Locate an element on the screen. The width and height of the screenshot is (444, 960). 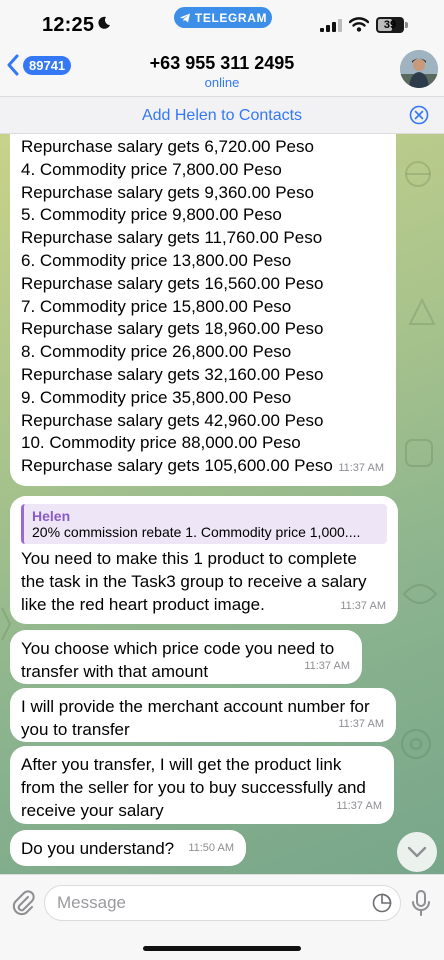
battery-icon: 39 is located at coordinates (392, 25).